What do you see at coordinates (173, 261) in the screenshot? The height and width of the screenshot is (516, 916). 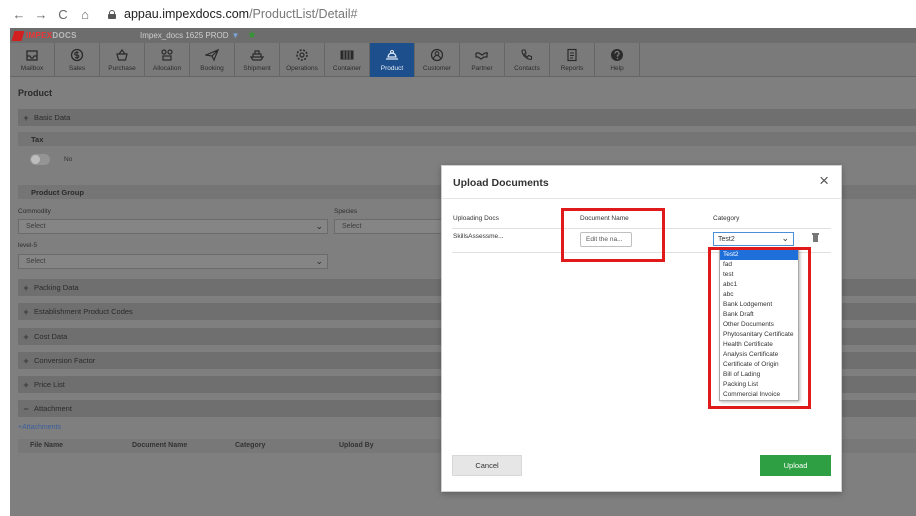 I see `level5-select: Select ⌄` at bounding box center [173, 261].